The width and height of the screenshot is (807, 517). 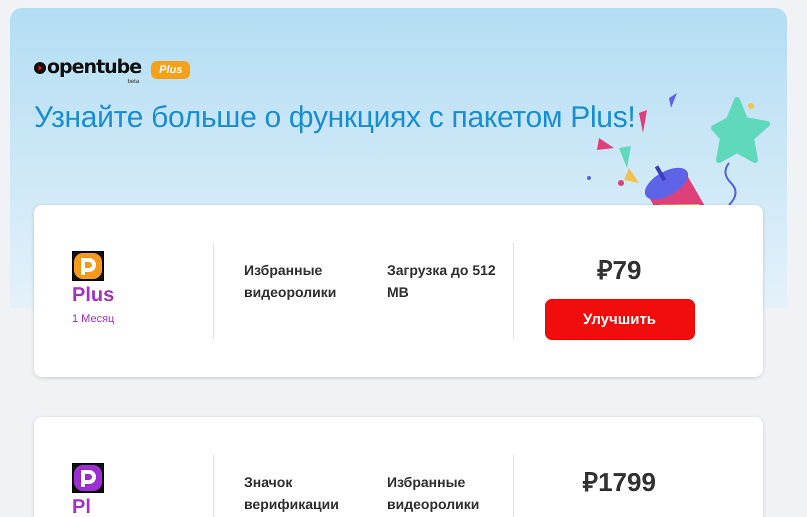 What do you see at coordinates (170, 69) in the screenshot?
I see `plus-badge: Plus` at bounding box center [170, 69].